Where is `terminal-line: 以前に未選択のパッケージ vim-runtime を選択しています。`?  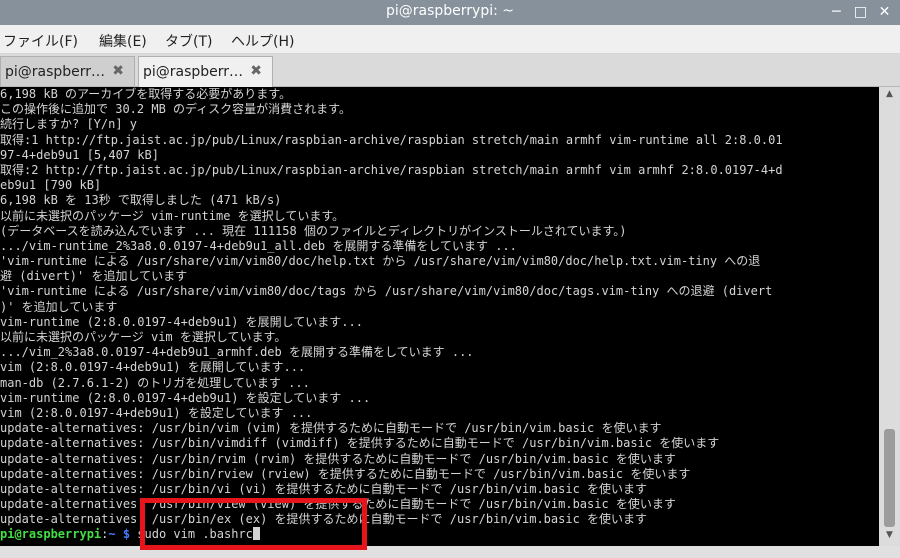
terminal-line: 以前に未選択のパッケージ vim-runtime を選択しています。 is located at coordinates (172, 215).